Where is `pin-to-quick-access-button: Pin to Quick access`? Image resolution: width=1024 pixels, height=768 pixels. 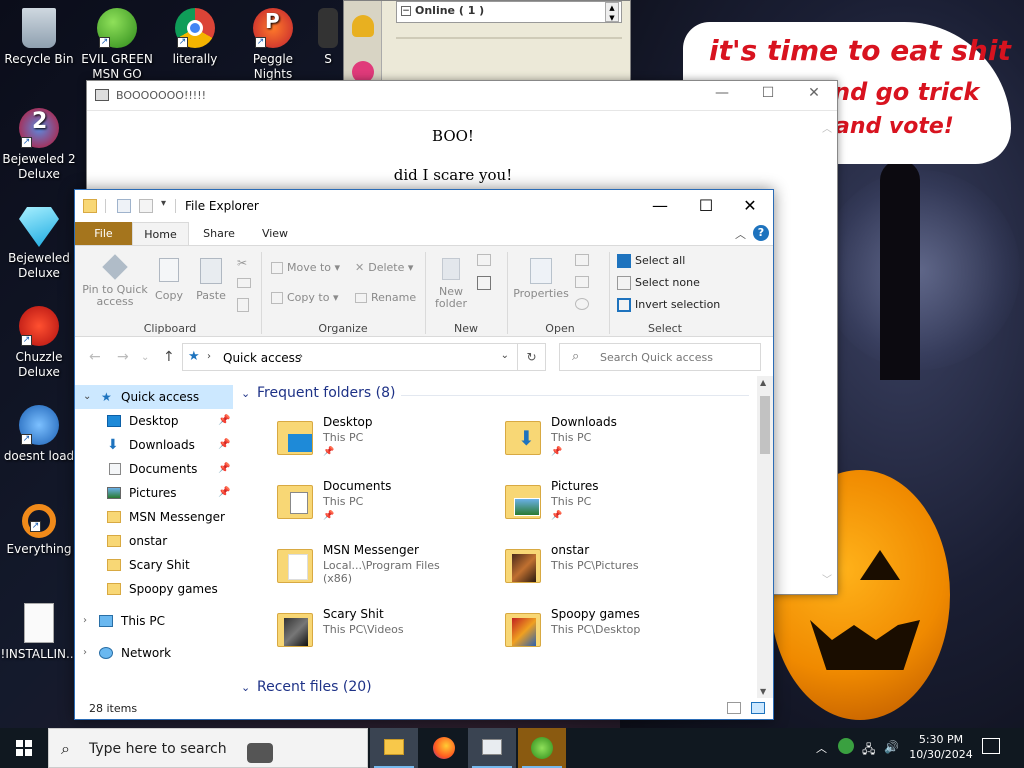 pin-to-quick-access-button: Pin to Quick access is located at coordinates (115, 281).